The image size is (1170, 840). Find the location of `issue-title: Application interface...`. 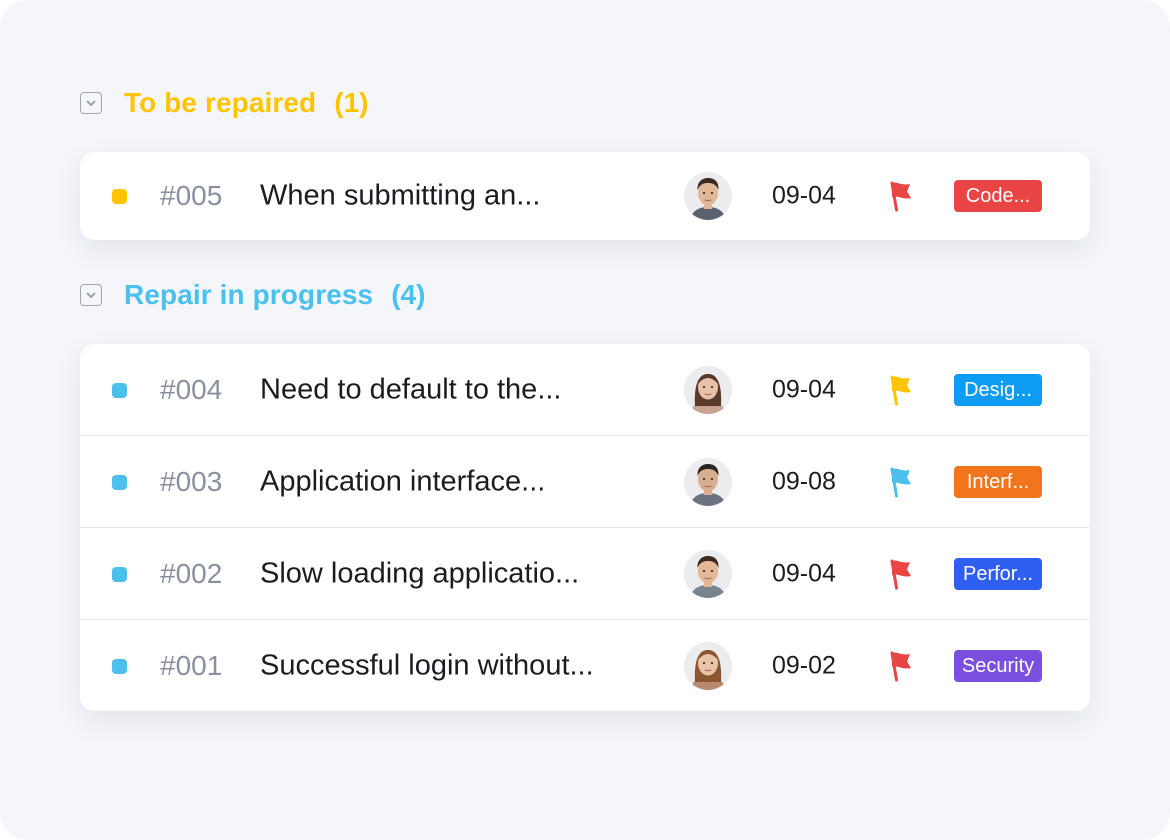

issue-title: Application interface... is located at coordinates (402, 481).